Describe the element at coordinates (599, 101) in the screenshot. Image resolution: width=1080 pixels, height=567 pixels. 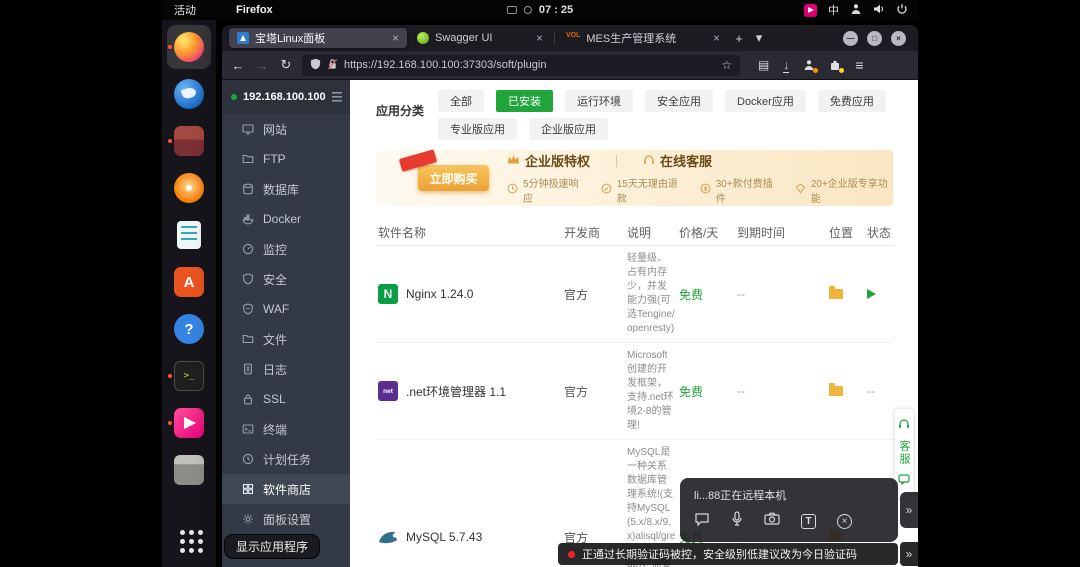
I see `filter-runtime: 运行环境` at that location.